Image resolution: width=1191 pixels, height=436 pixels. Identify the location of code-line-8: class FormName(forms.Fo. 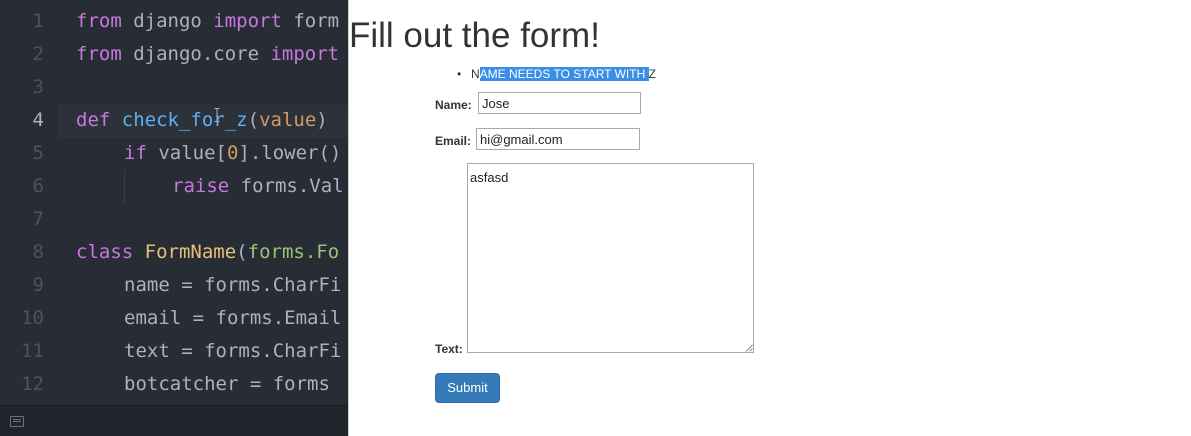
(207, 252).